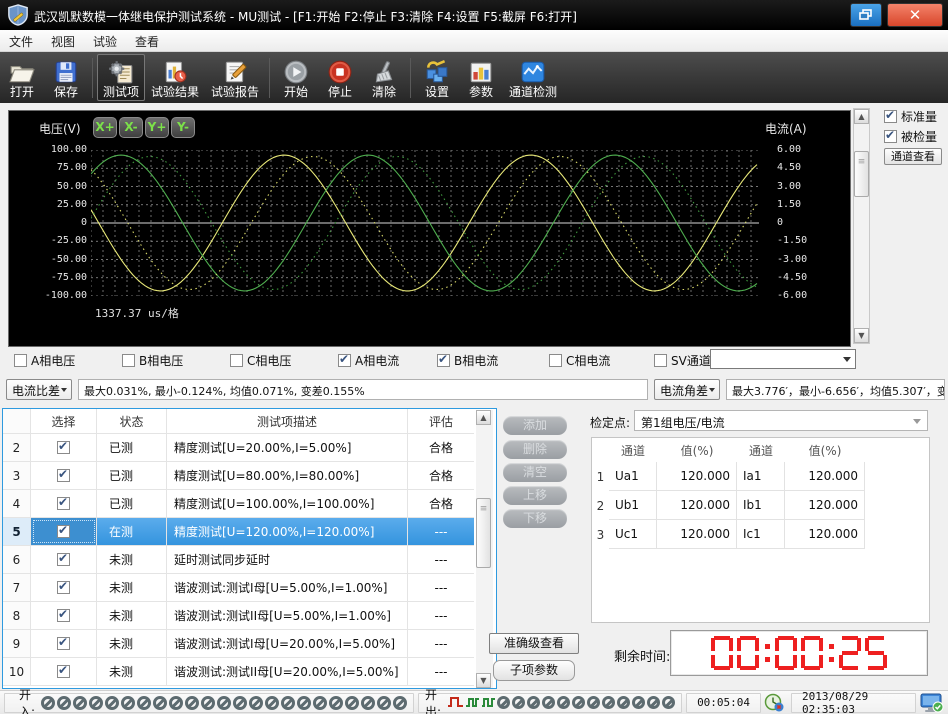  Describe the element at coordinates (238, 644) in the screenshot. I see `test-item-row-9: 9 未测谐波测试:测试I母[U=20.00%,I=5.00%] ---` at that location.